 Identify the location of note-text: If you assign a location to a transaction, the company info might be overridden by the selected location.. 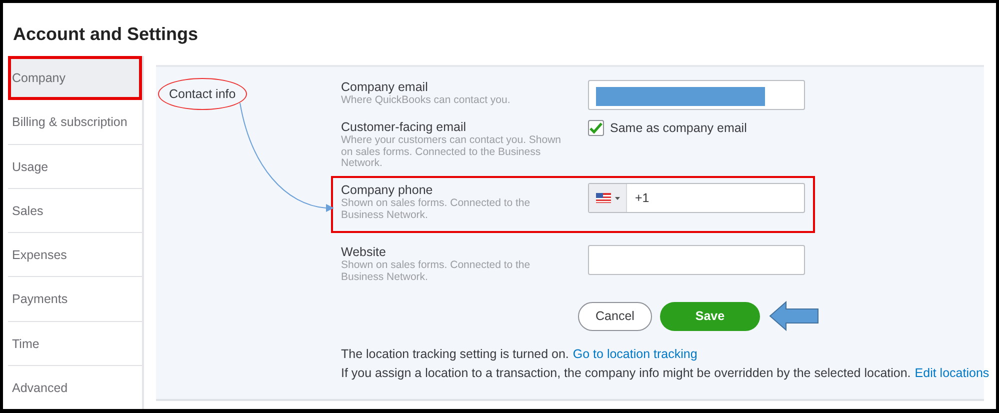
(626, 373).